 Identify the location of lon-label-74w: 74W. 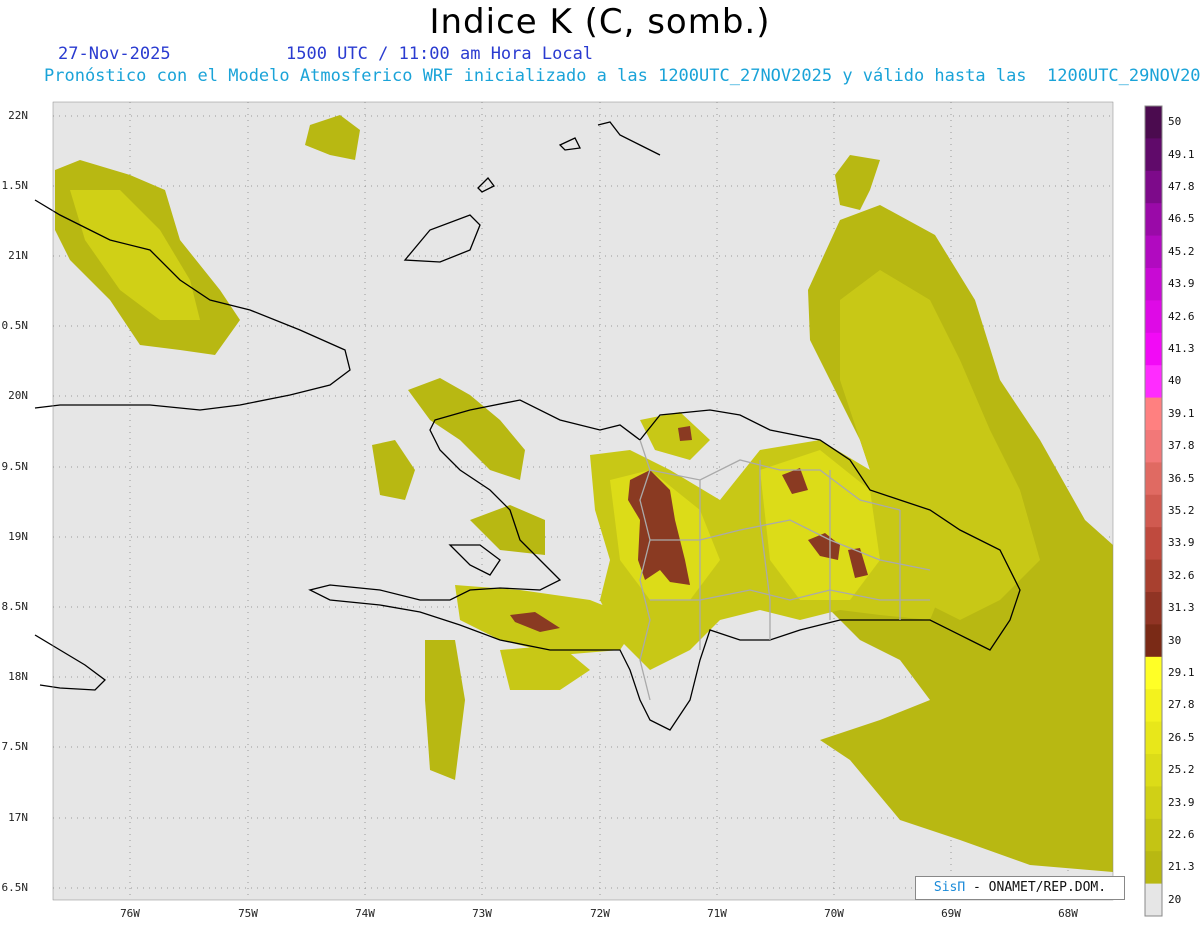
(365, 913).